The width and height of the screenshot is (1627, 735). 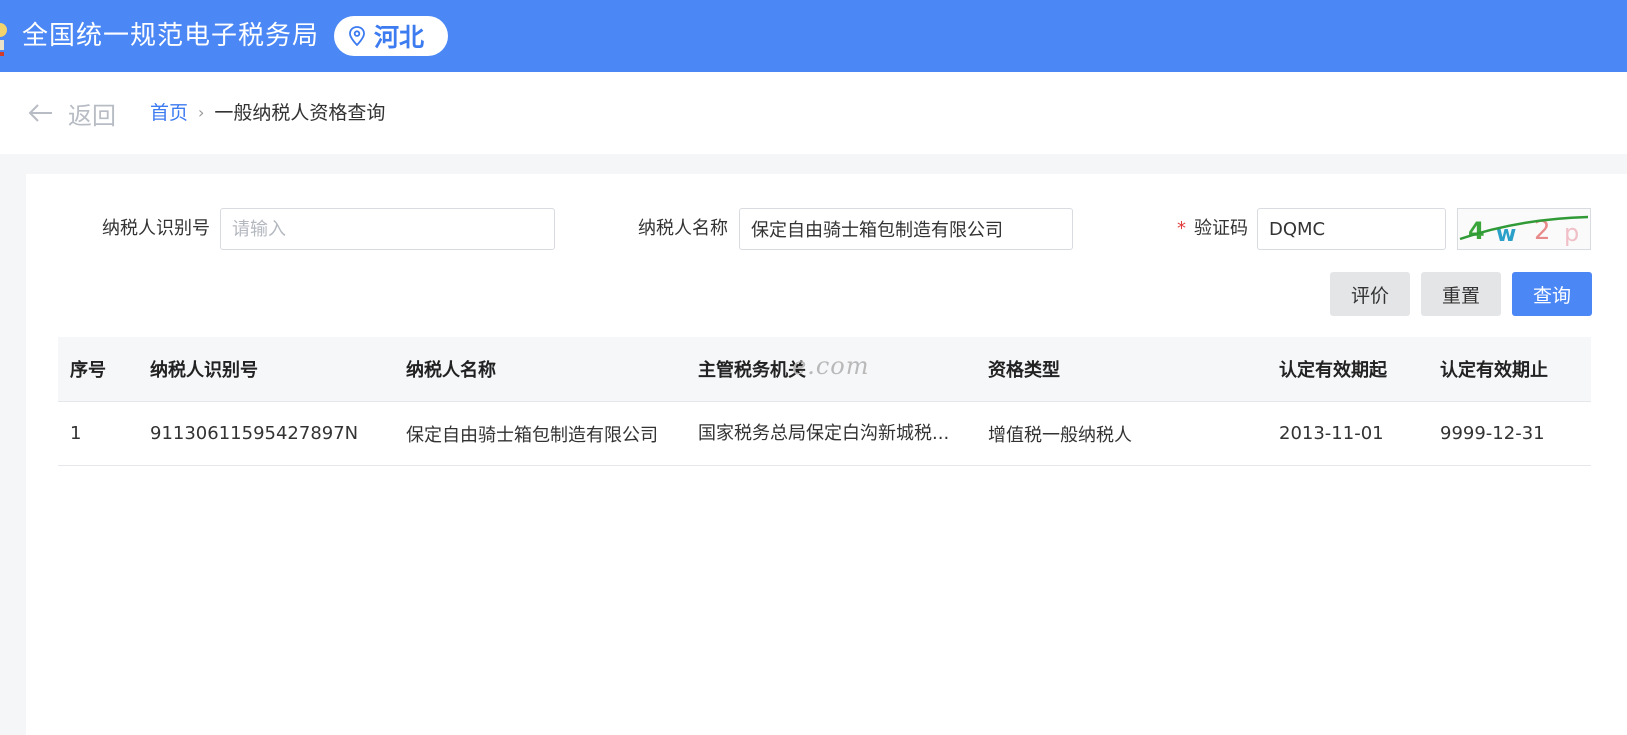 What do you see at coordinates (3, 39) in the screenshot?
I see `tax-emblem-icon` at bounding box center [3, 39].